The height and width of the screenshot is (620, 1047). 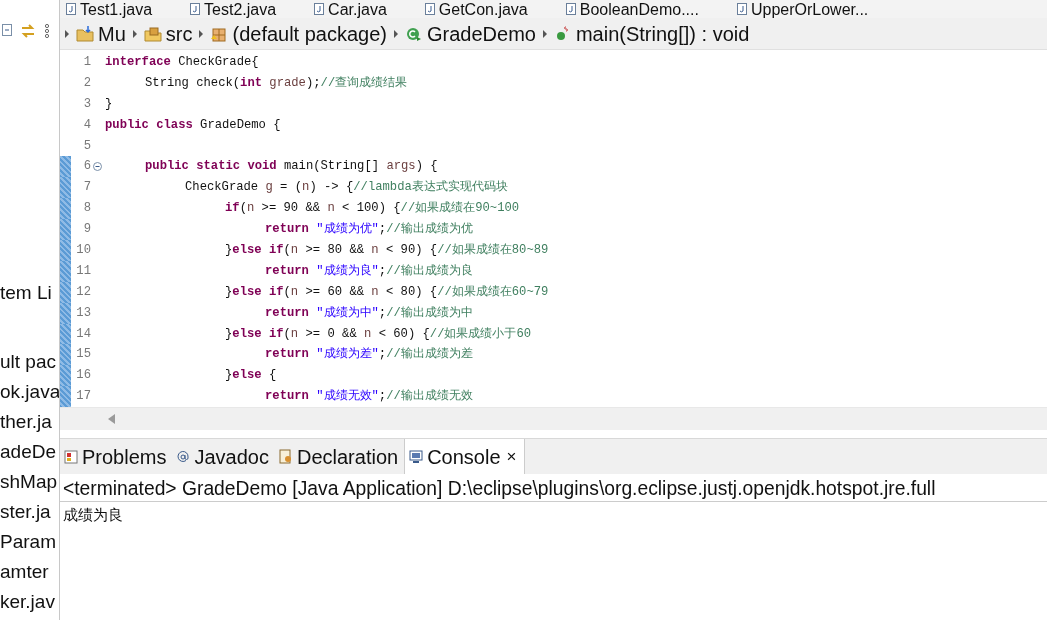 What do you see at coordinates (83, 250) in the screenshot?
I see `line-number: 10` at bounding box center [83, 250].